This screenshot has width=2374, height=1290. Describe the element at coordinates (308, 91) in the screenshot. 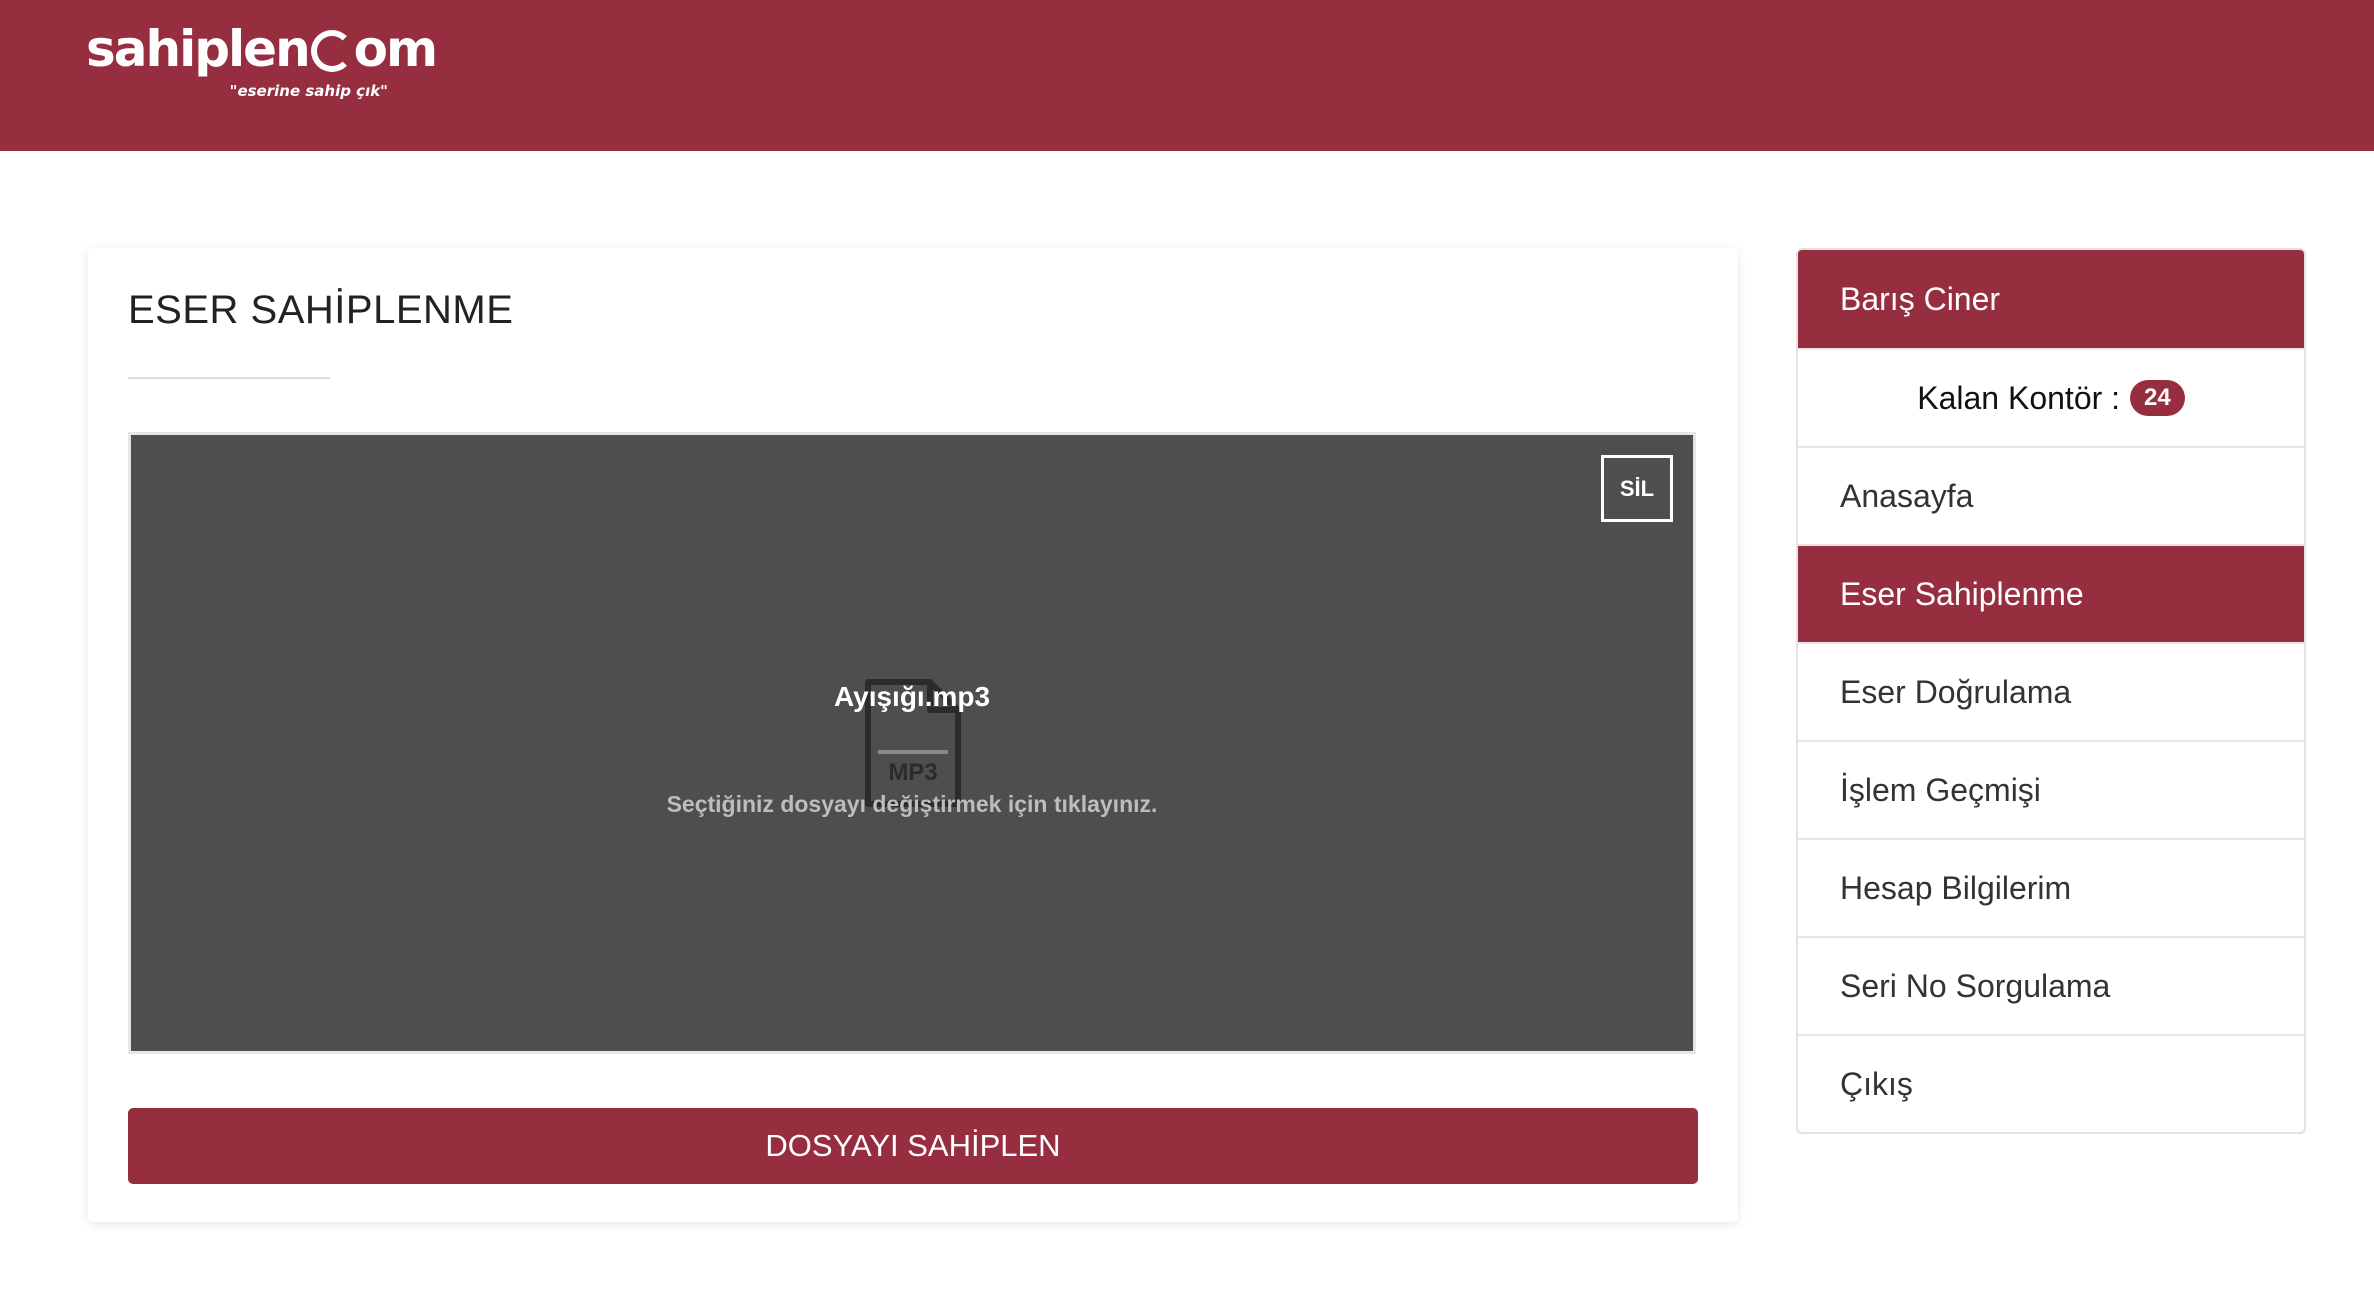

I see `logo-tagline: "eserine sahip çık"` at that location.